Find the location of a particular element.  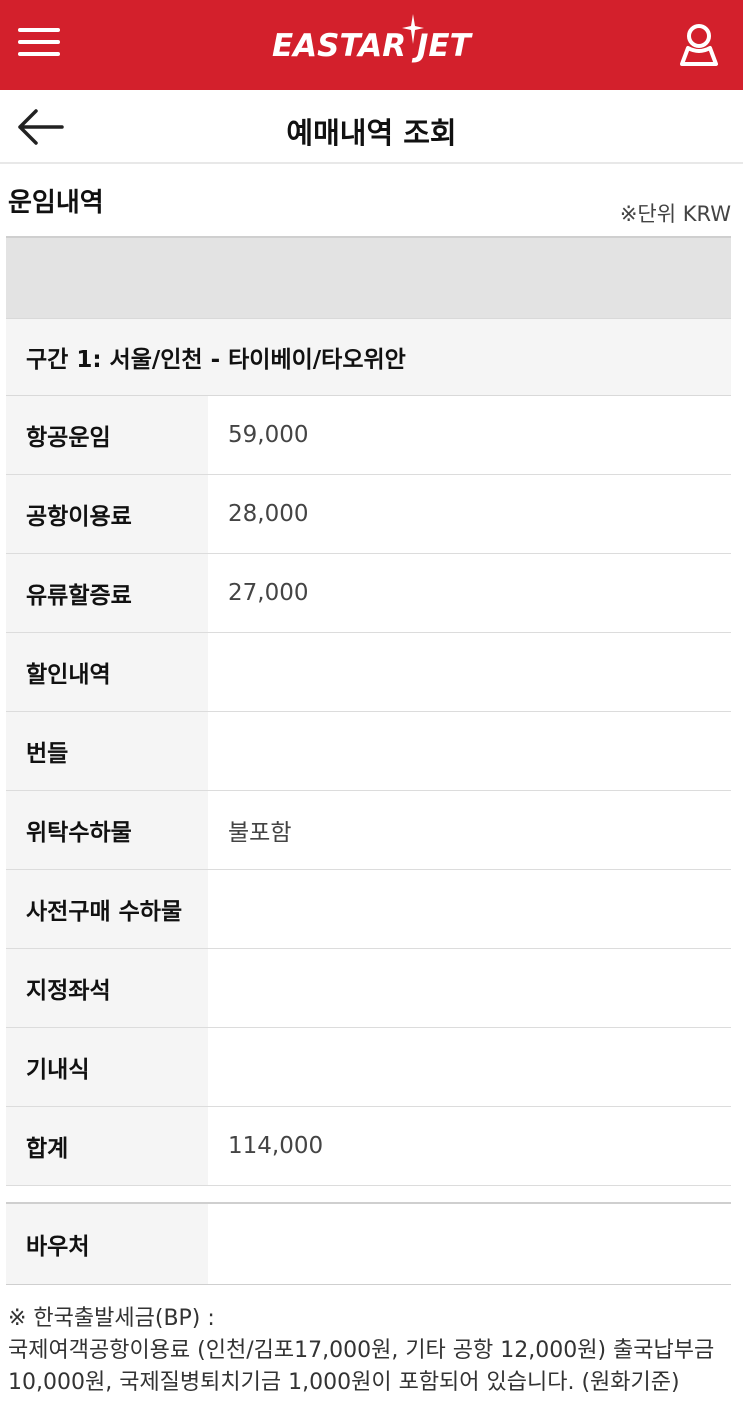

fare-label: 번들 is located at coordinates (107, 751).